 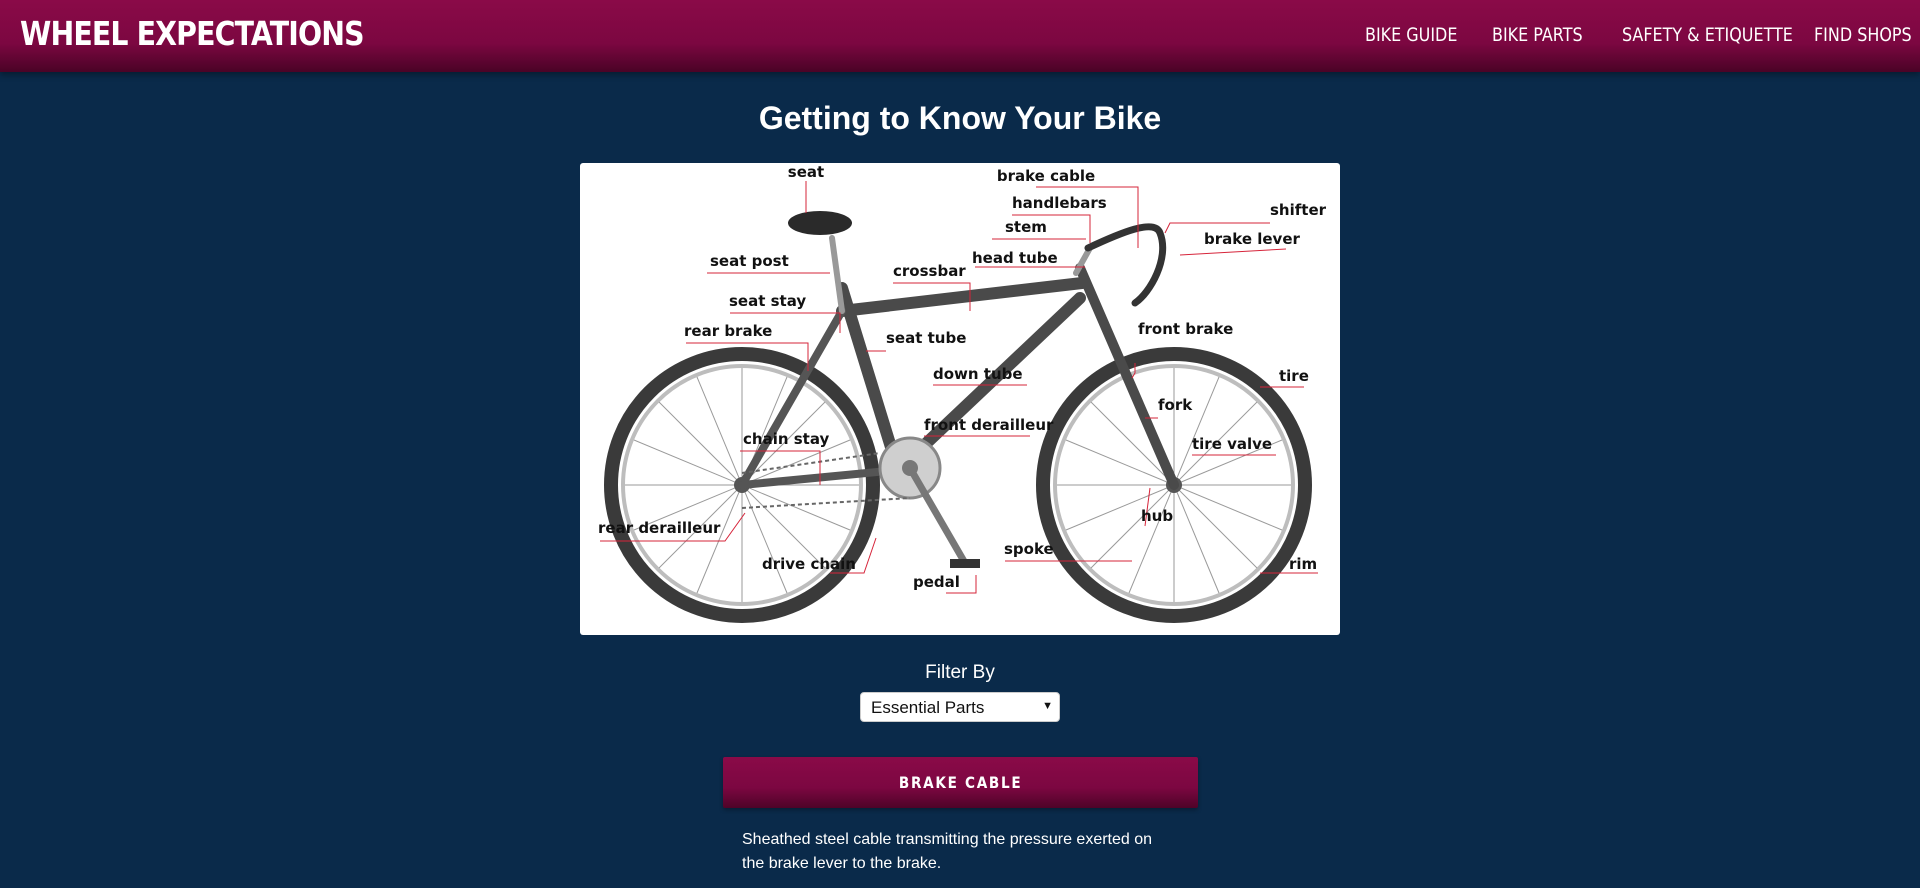 I want to click on seat-shape, so click(x=820, y=223).